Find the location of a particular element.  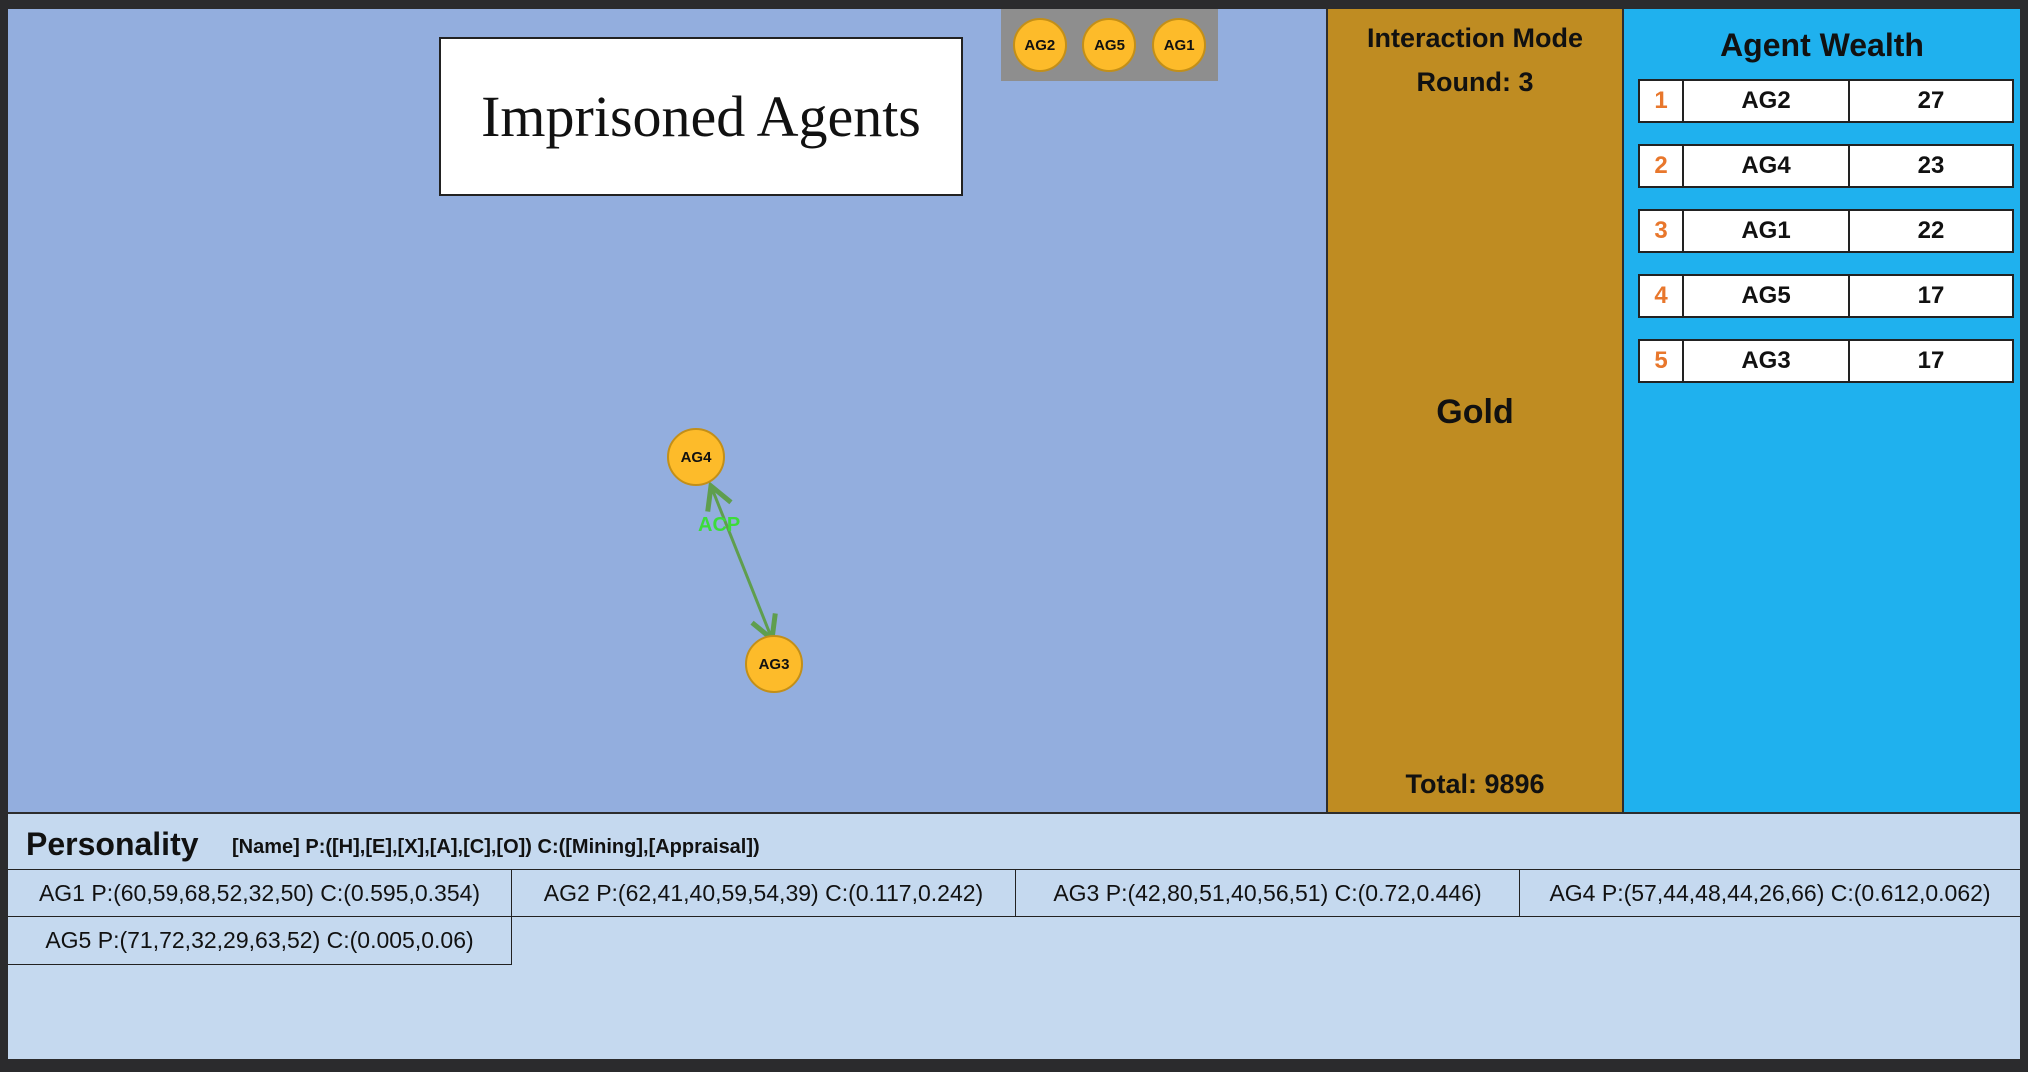

wealth-value: 22 is located at coordinates (1931, 230).